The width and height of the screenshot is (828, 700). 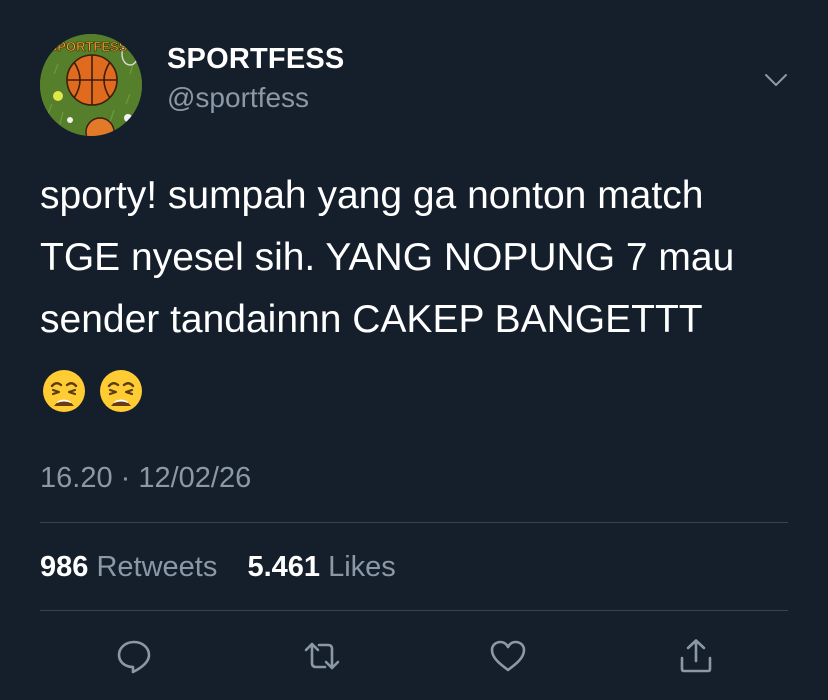 I want to click on share-icon, so click(x=696, y=656).